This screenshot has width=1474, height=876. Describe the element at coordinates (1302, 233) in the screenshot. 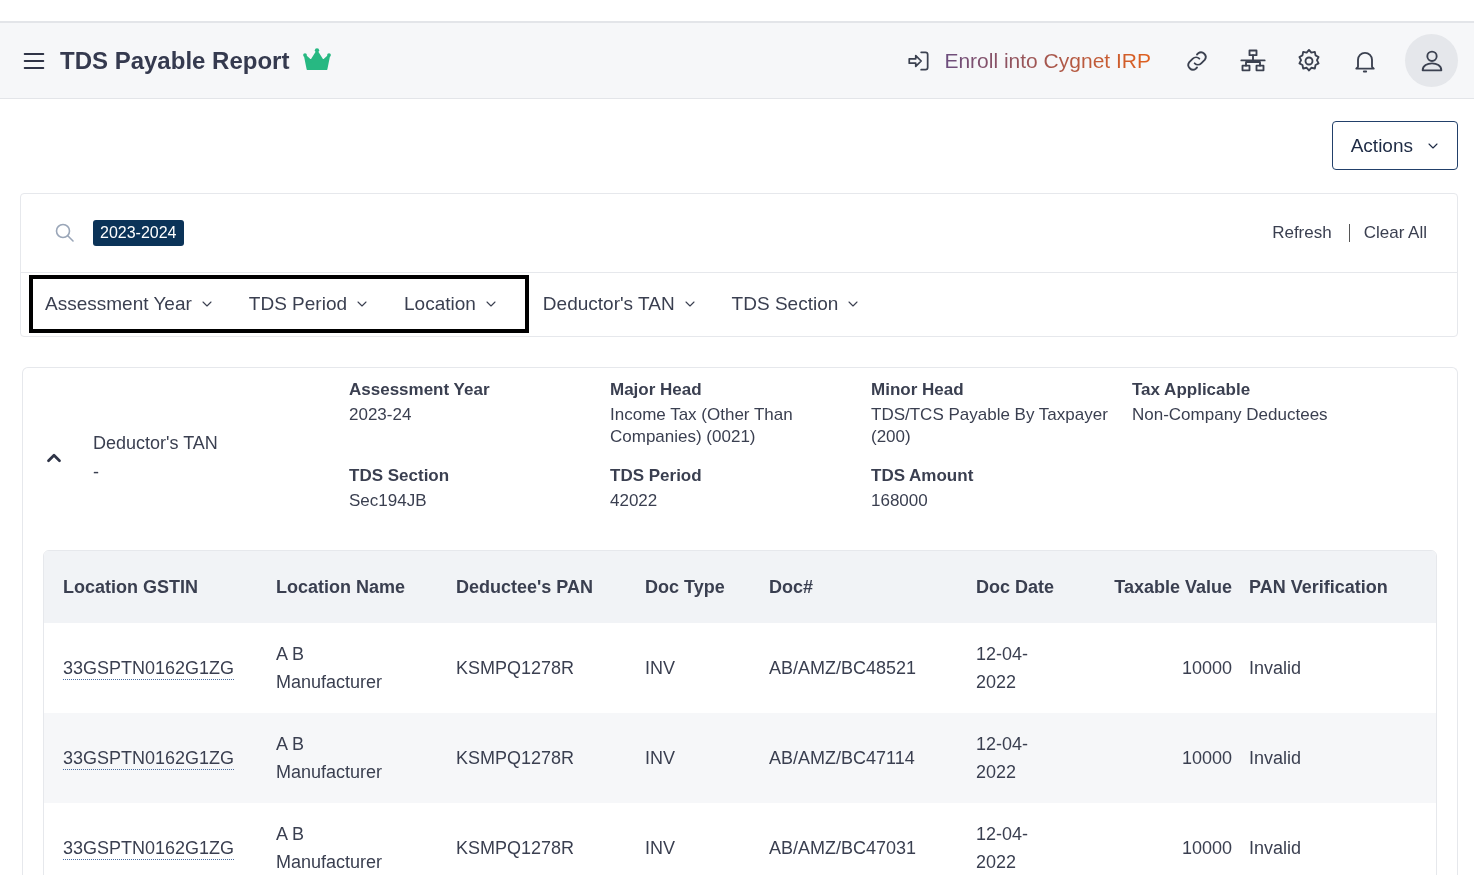

I see `refresh-link: Refresh` at that location.